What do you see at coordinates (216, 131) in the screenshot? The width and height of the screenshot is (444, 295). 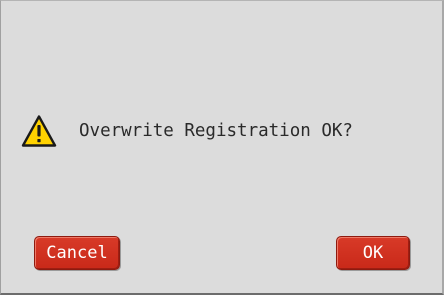 I see `dialog-message: Overwrite Registration OK?` at bounding box center [216, 131].